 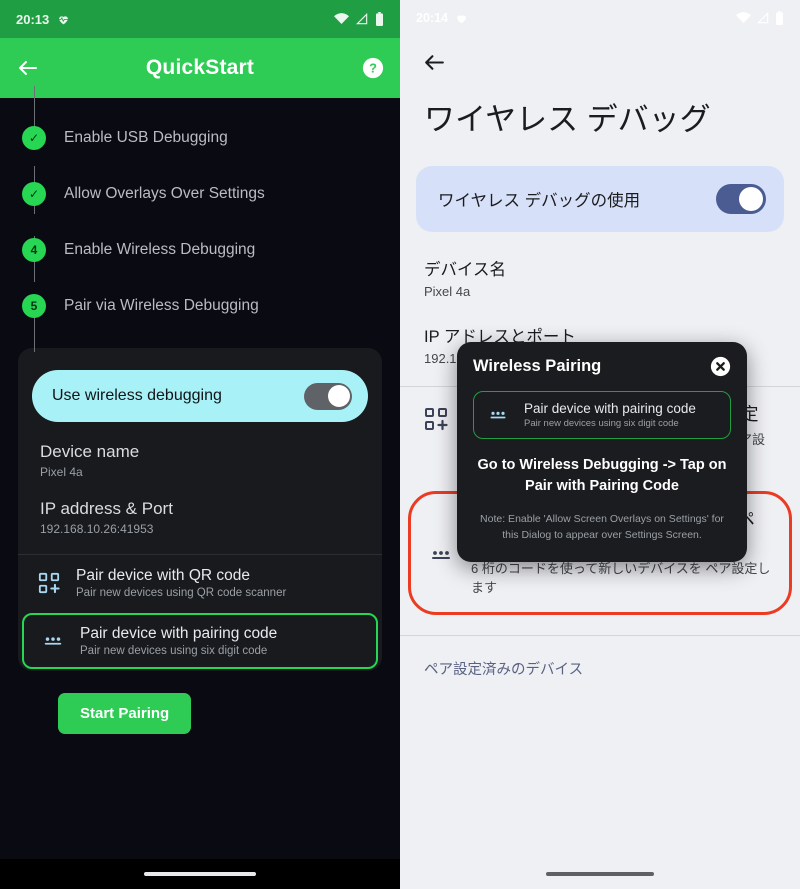 I want to click on step-label: Allow Overlays Over Settings, so click(x=164, y=193).